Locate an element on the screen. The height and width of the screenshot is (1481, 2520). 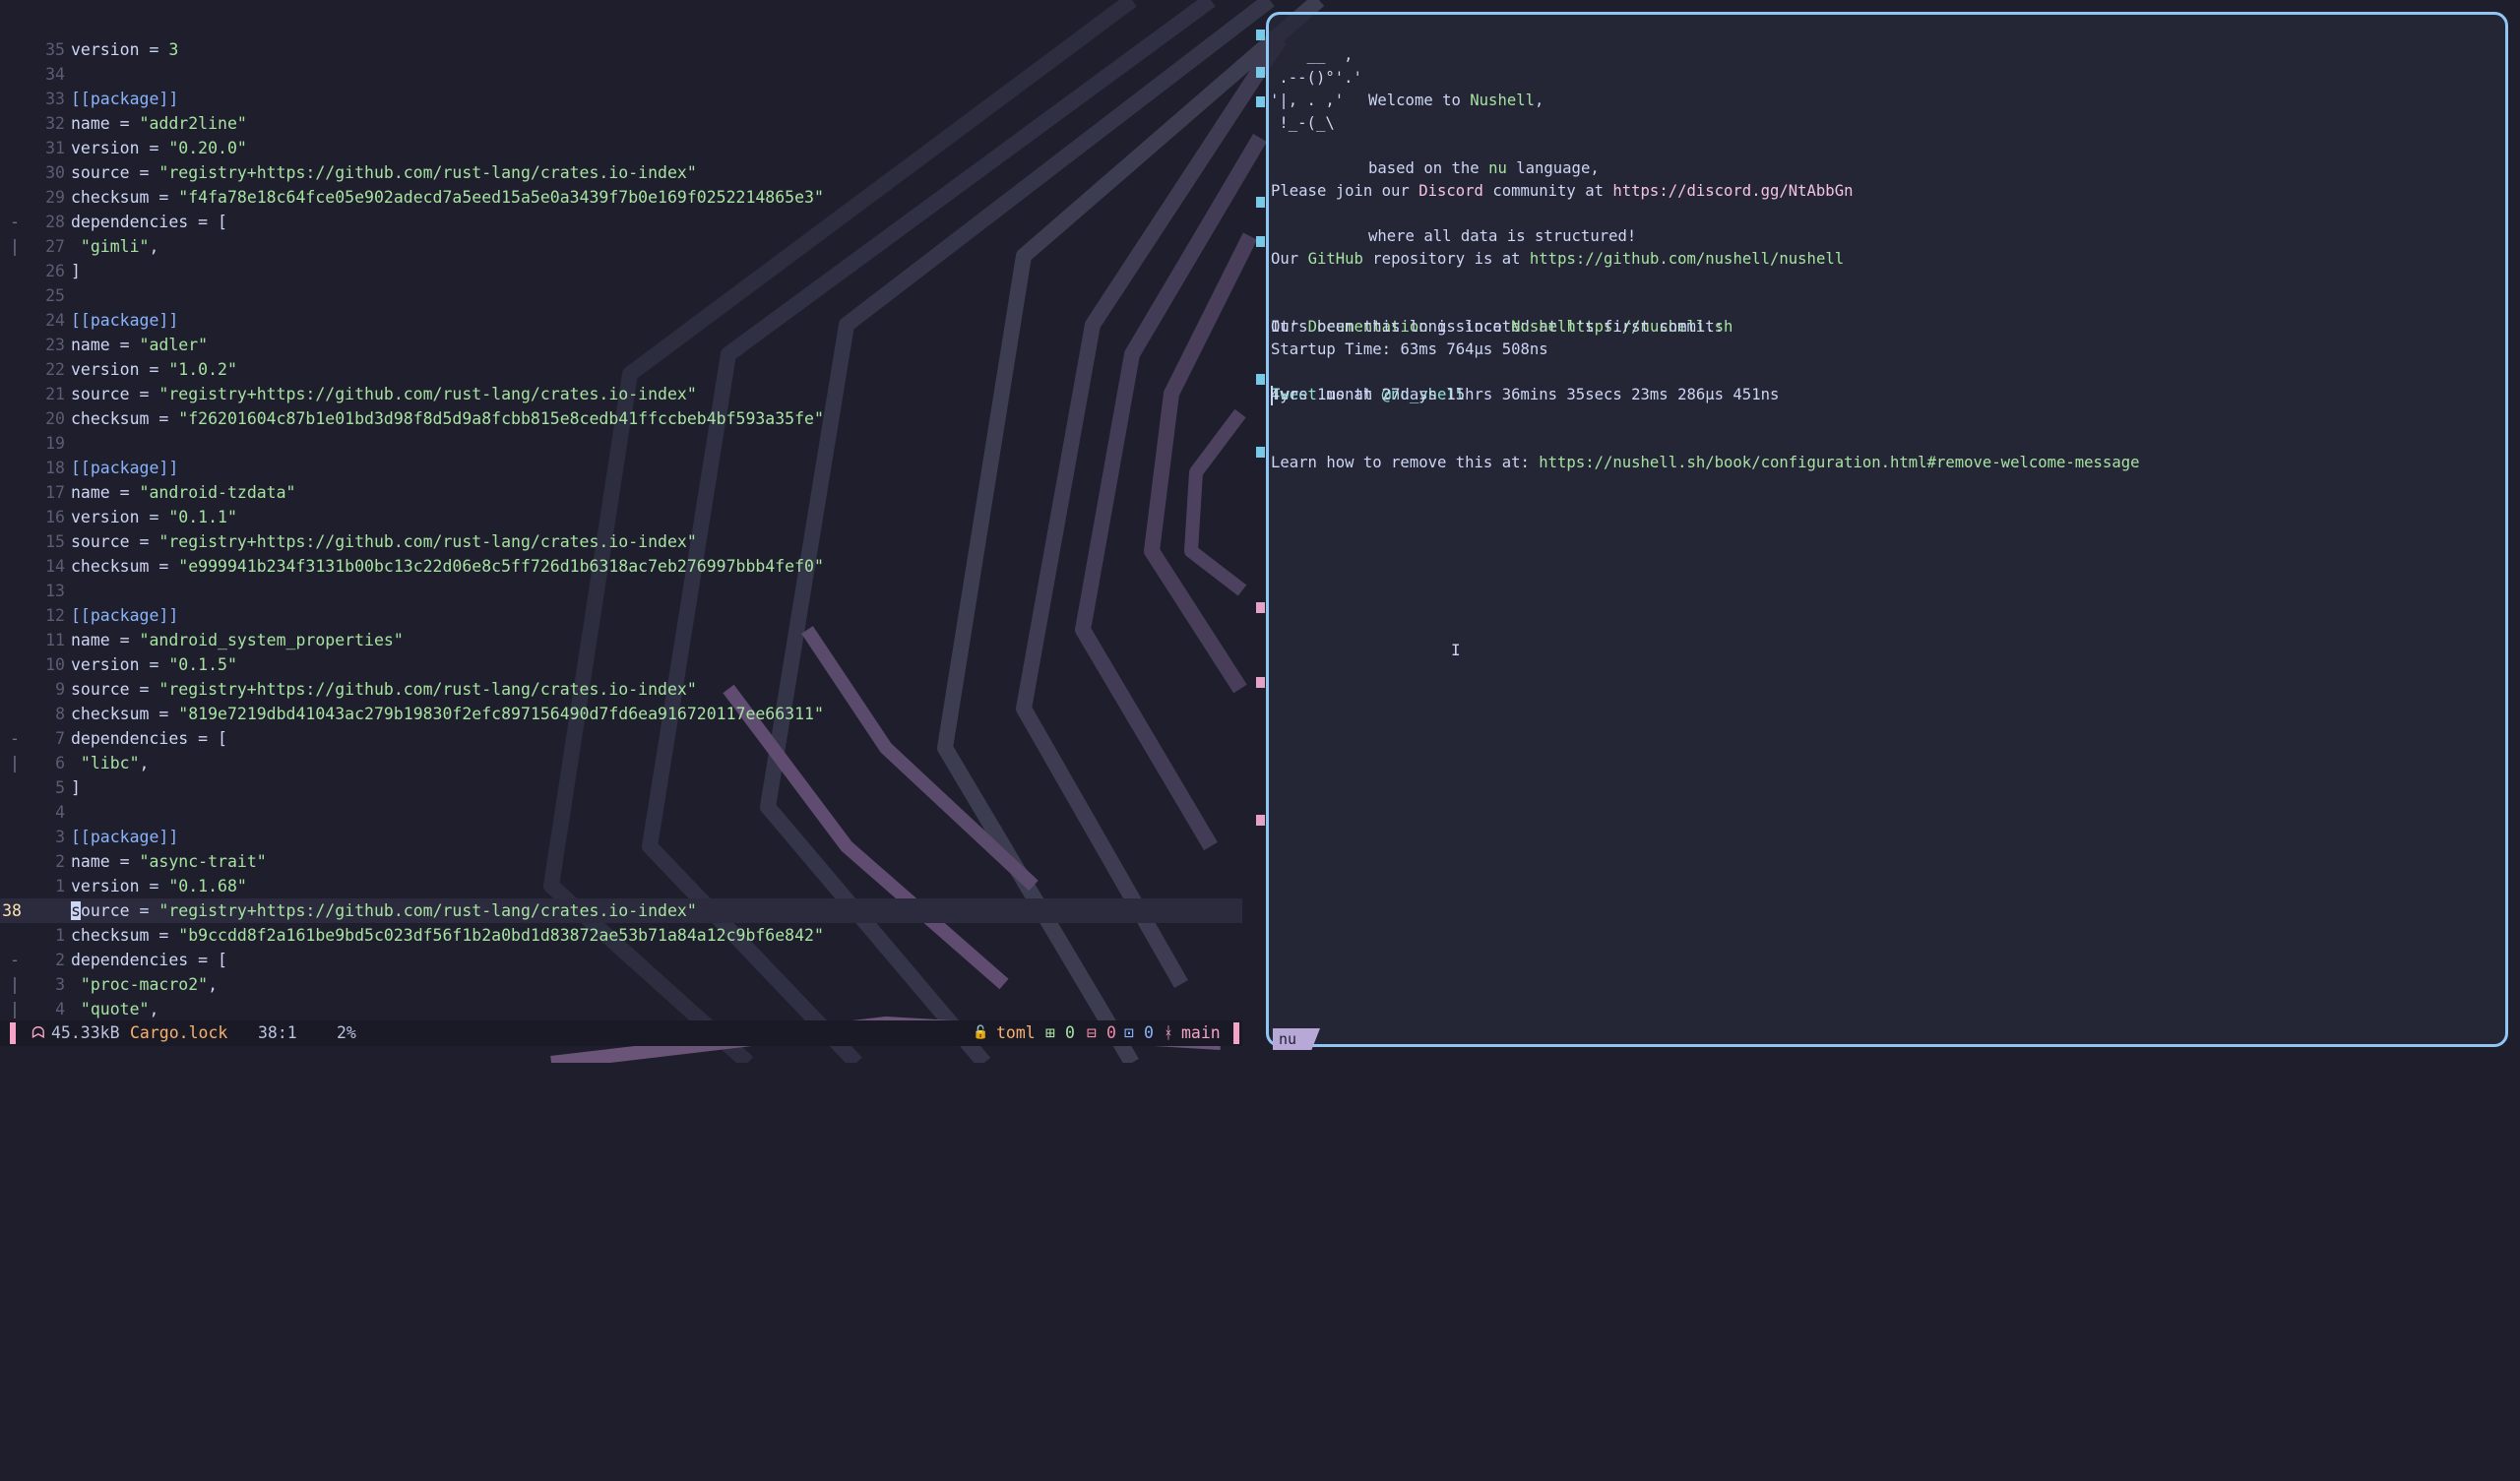
line-number: 19 is located at coordinates (55, 443).